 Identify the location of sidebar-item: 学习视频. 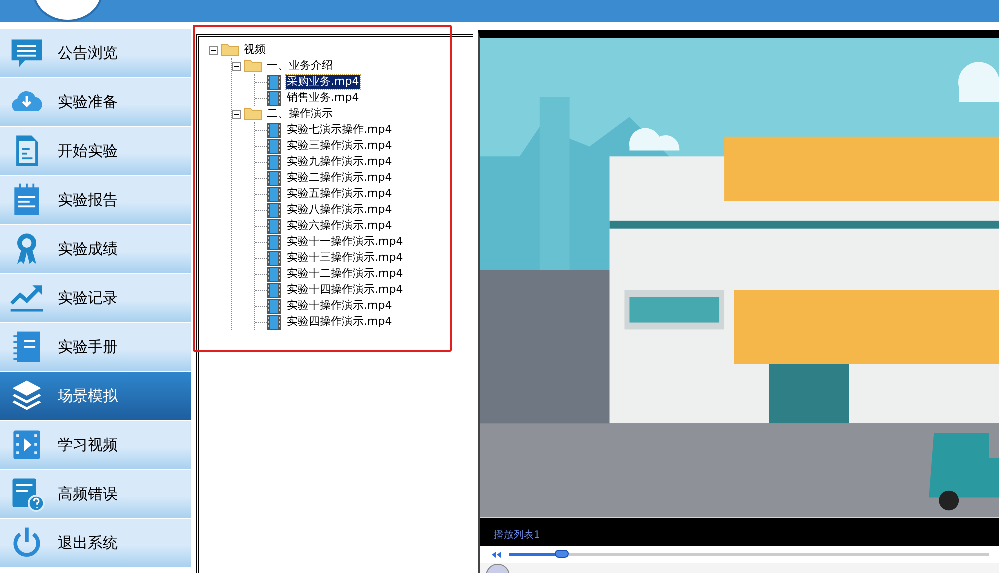
(95, 445).